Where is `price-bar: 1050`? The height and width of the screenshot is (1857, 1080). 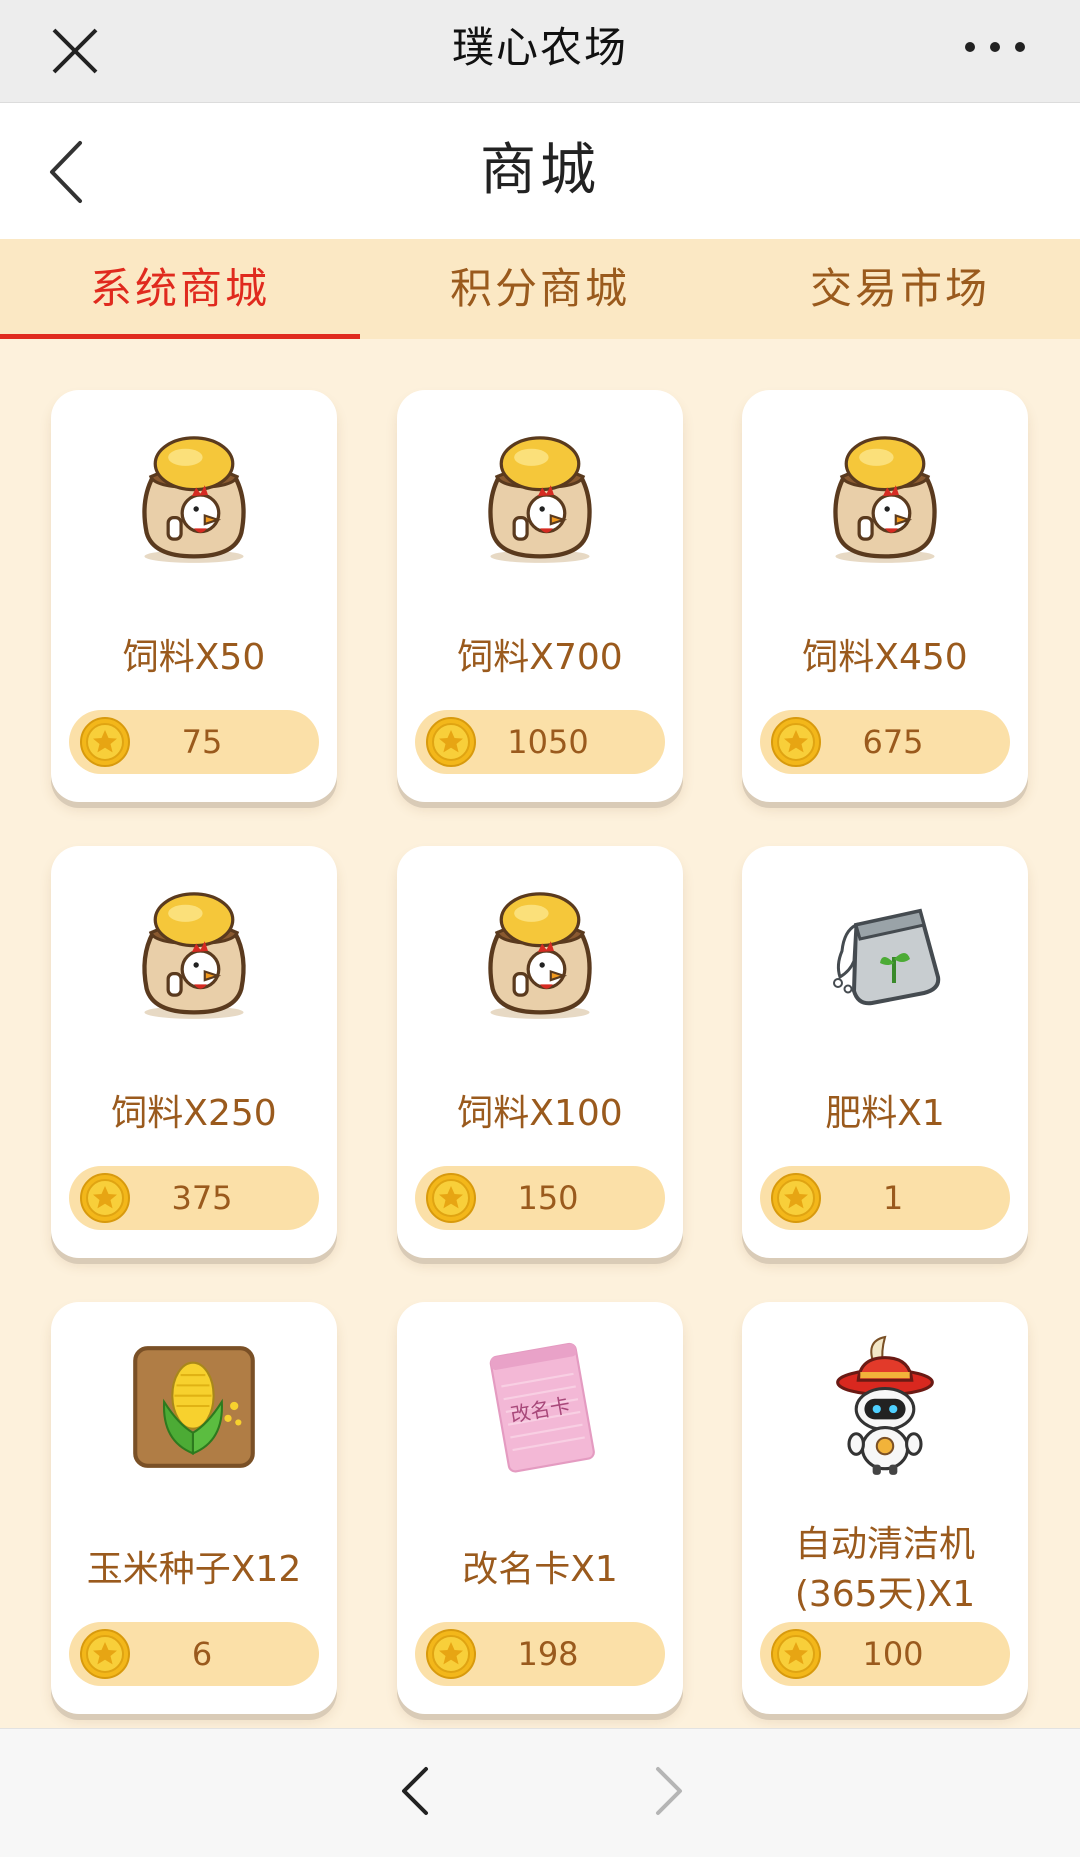
price-bar: 1050 is located at coordinates (540, 742).